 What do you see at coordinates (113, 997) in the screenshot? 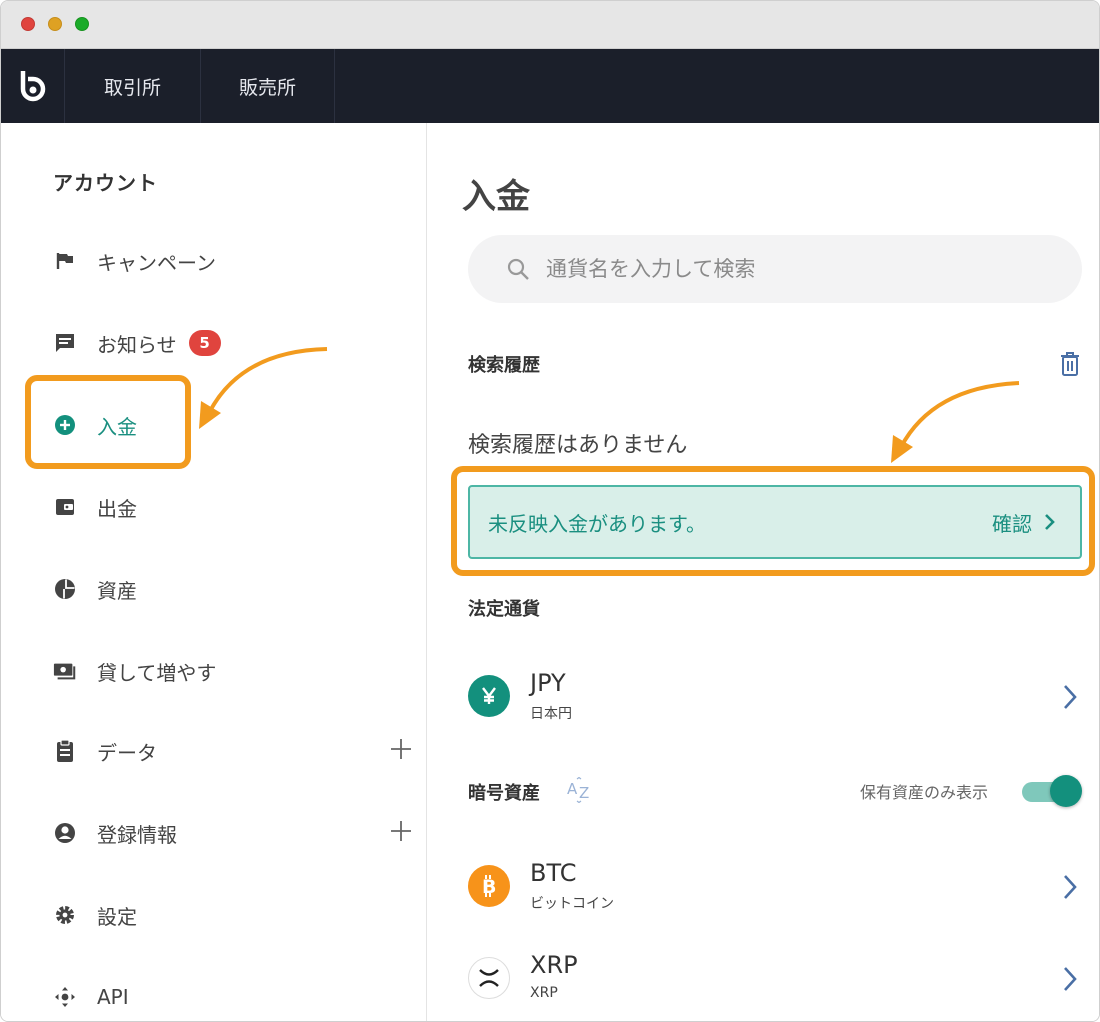
I see `sidebar-item-label: API` at bounding box center [113, 997].